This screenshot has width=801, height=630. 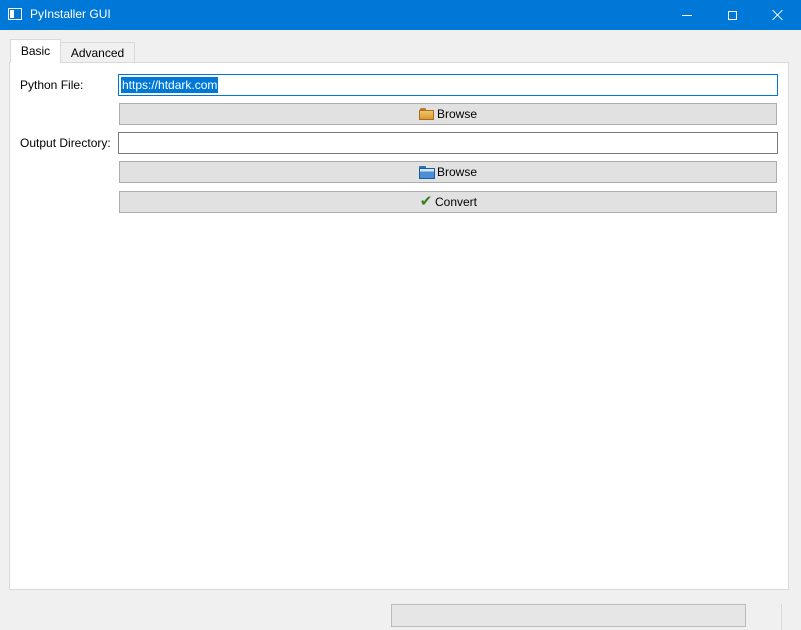 I want to click on convert-button: ✔ Convert, so click(x=448, y=202).